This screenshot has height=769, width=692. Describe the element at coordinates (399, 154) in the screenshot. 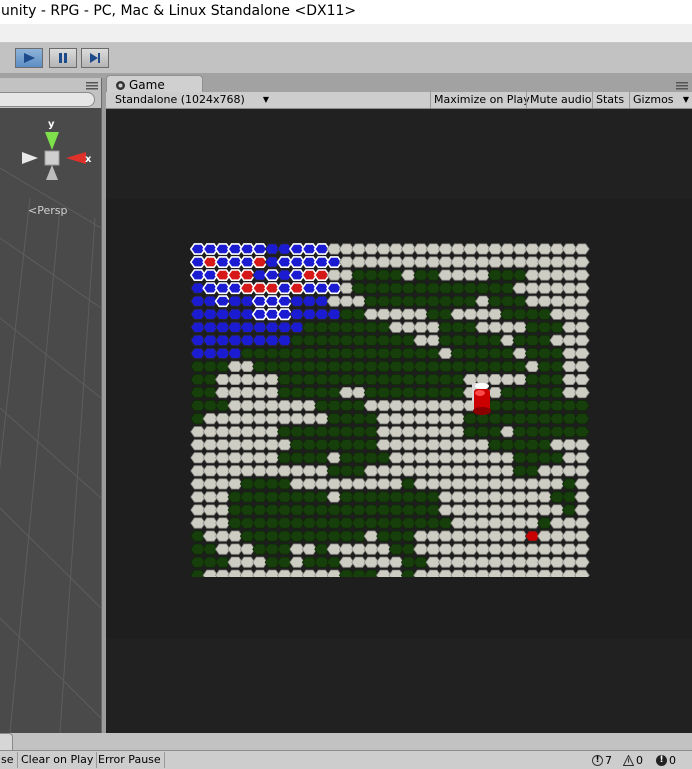

I see `letterbox-top` at that location.